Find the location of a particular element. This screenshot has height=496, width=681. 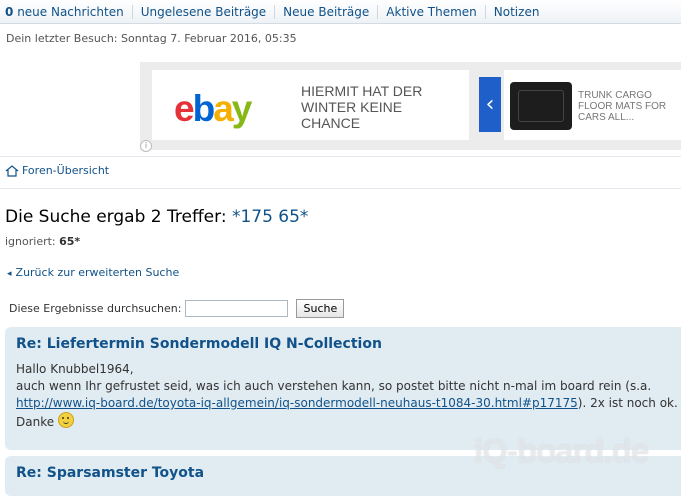

search-filter-input is located at coordinates (237, 308).